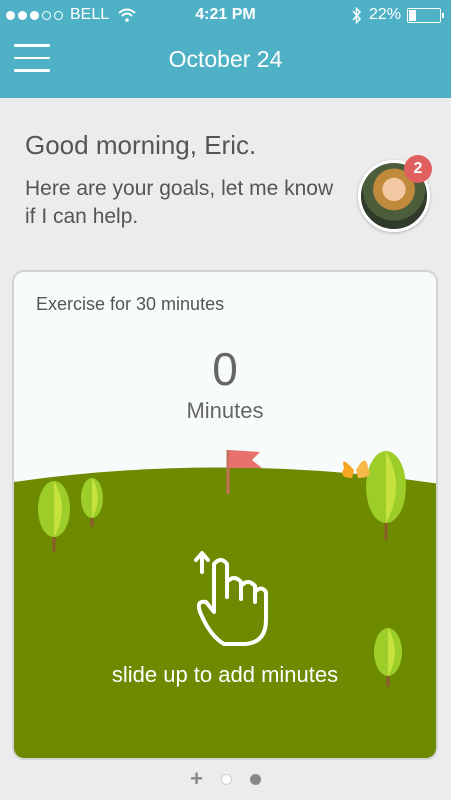 This screenshot has height=800, width=451. Describe the element at coordinates (384, 14) in the screenshot. I see `battery-percent: 22%` at that location.